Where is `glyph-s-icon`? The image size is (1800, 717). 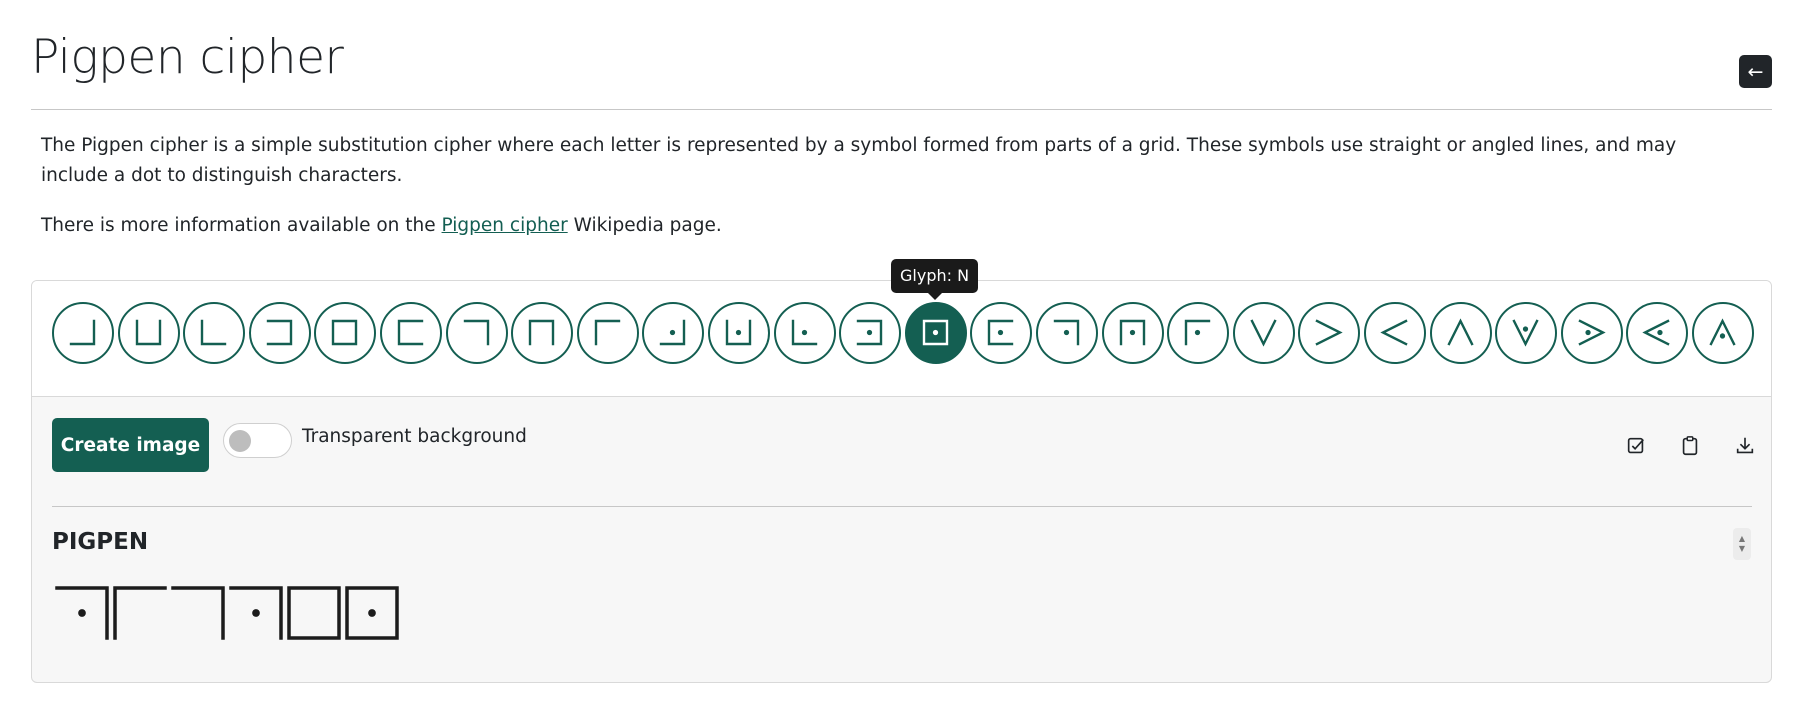 glyph-s-icon is located at coordinates (1263, 333).